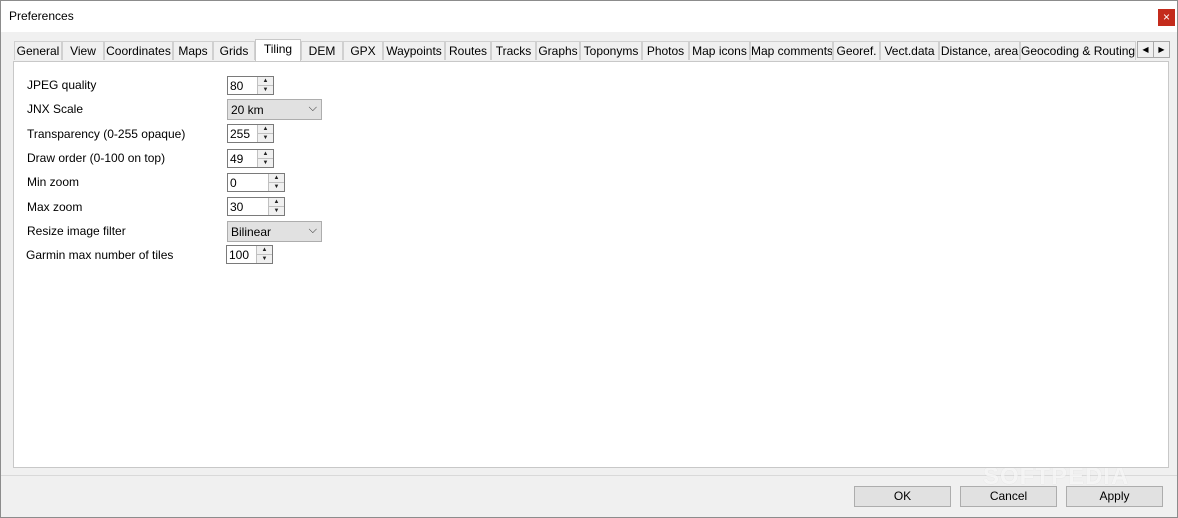 The image size is (1178, 518). I want to click on tab-distance-area: Distance, area, so click(979, 50).